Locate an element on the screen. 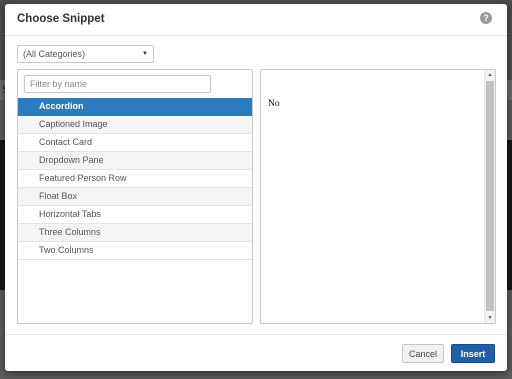 The width and height of the screenshot is (512, 379). snippet-list-item: Dropdown Pane is located at coordinates (135, 161).